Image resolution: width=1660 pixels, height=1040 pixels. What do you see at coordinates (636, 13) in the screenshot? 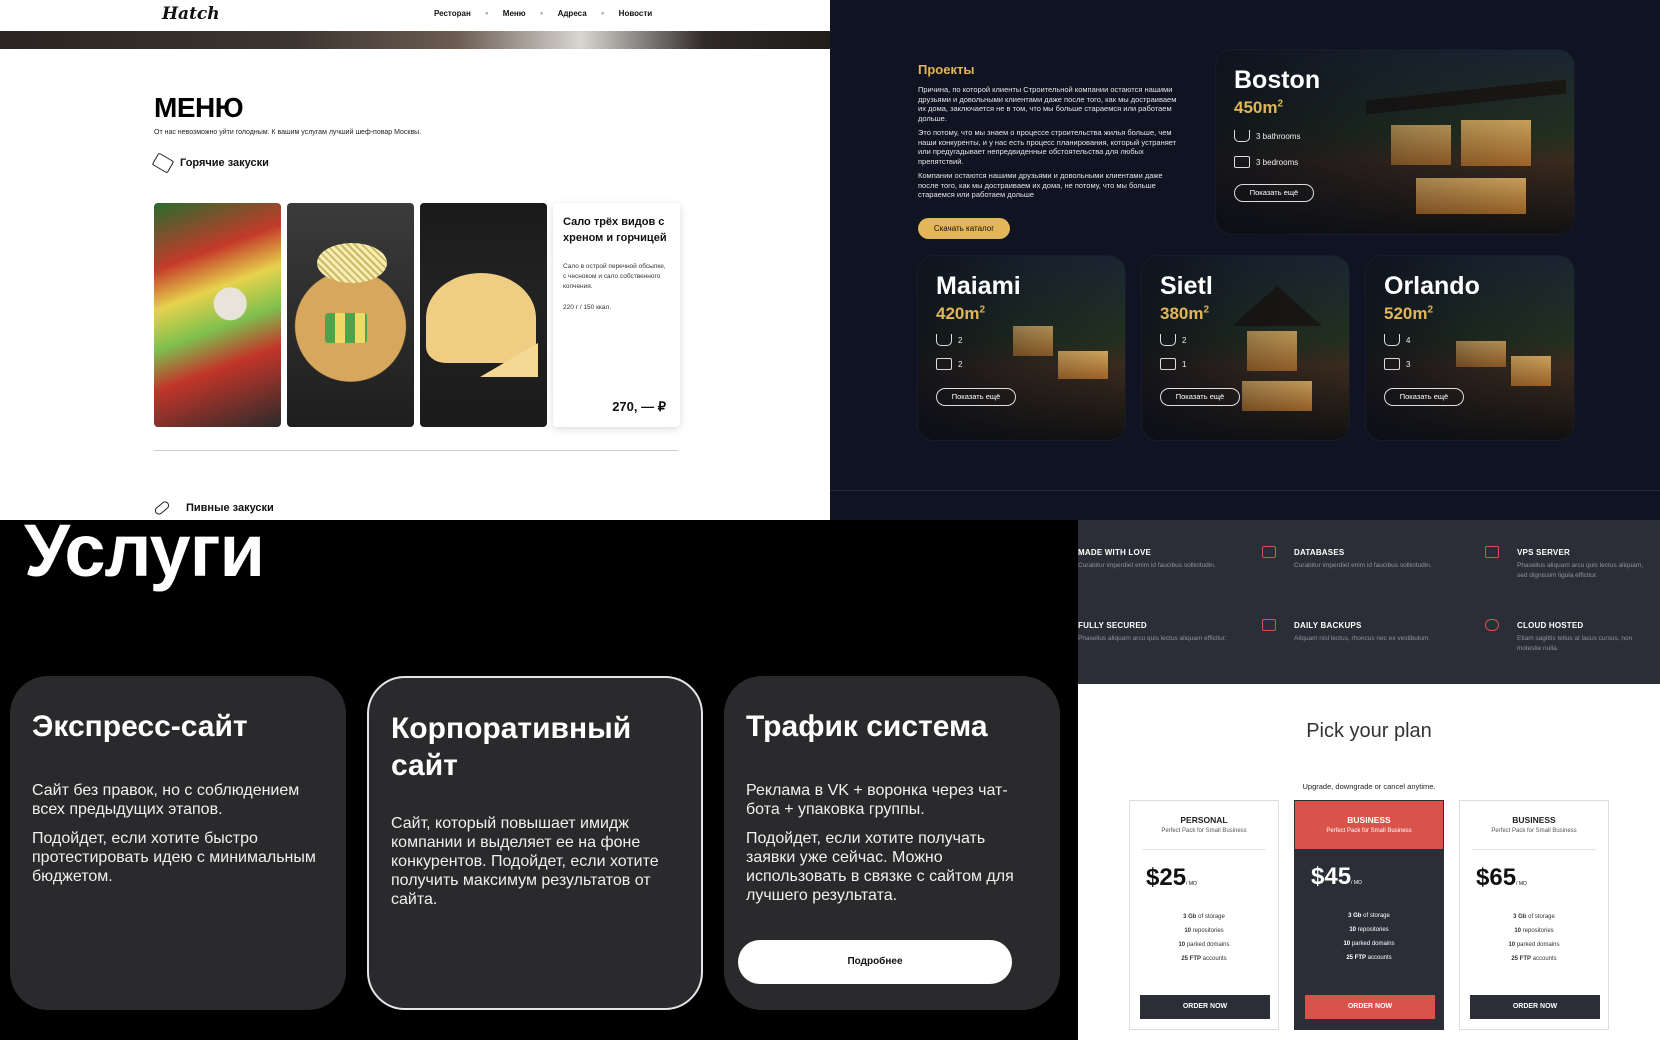
I see `nav-link-news: Новости` at bounding box center [636, 13].